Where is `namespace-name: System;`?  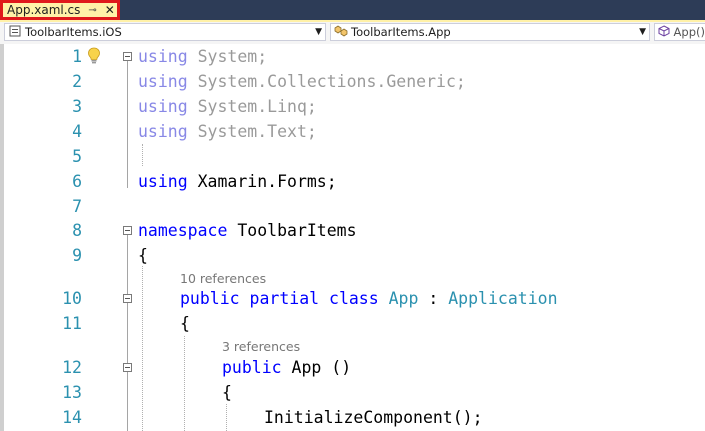 namespace-name: System; is located at coordinates (227, 56).